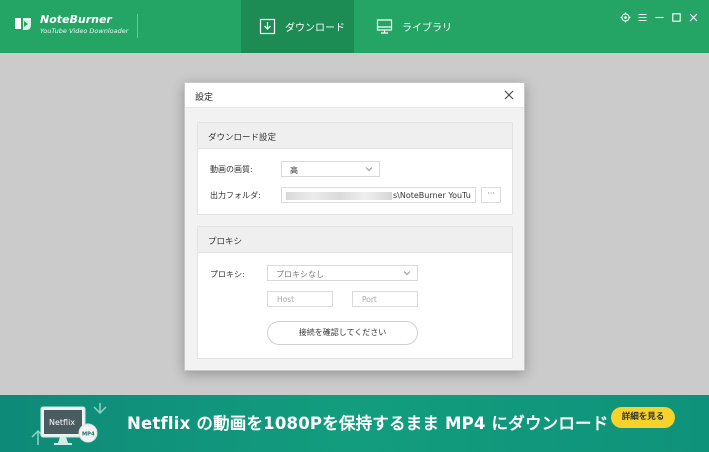 This screenshot has height=452, width=709. Describe the element at coordinates (315, 28) in the screenshot. I see `tab-download-label: ダウンロード` at that location.